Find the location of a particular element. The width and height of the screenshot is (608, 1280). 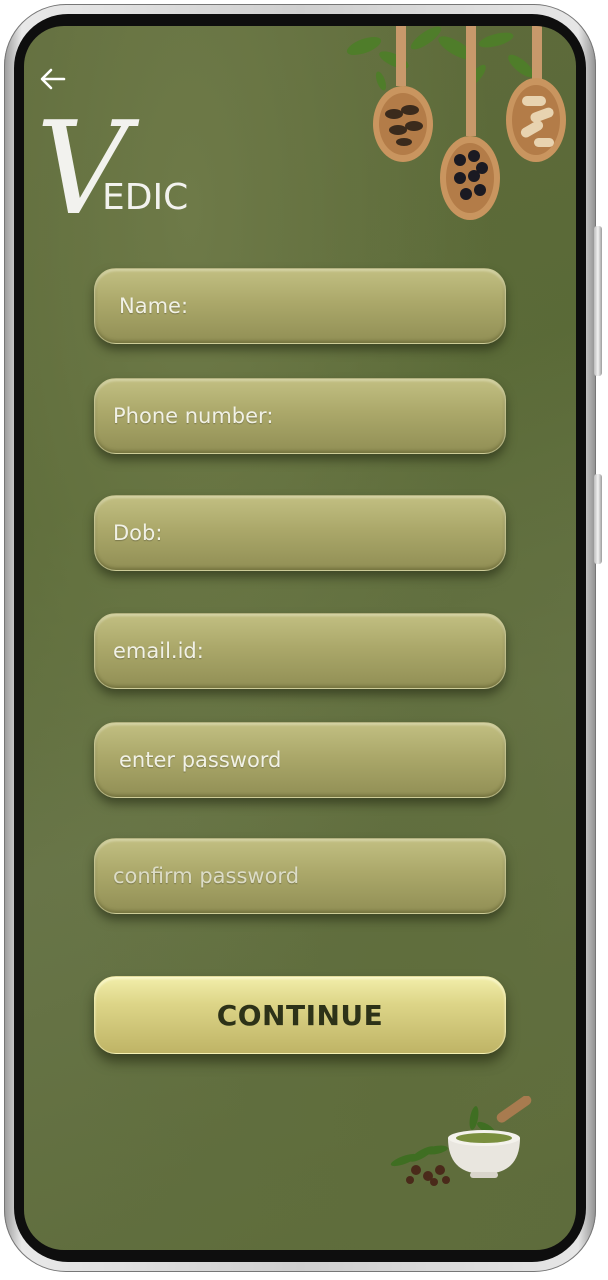

dob-placeholder: Dob: is located at coordinates (138, 533).